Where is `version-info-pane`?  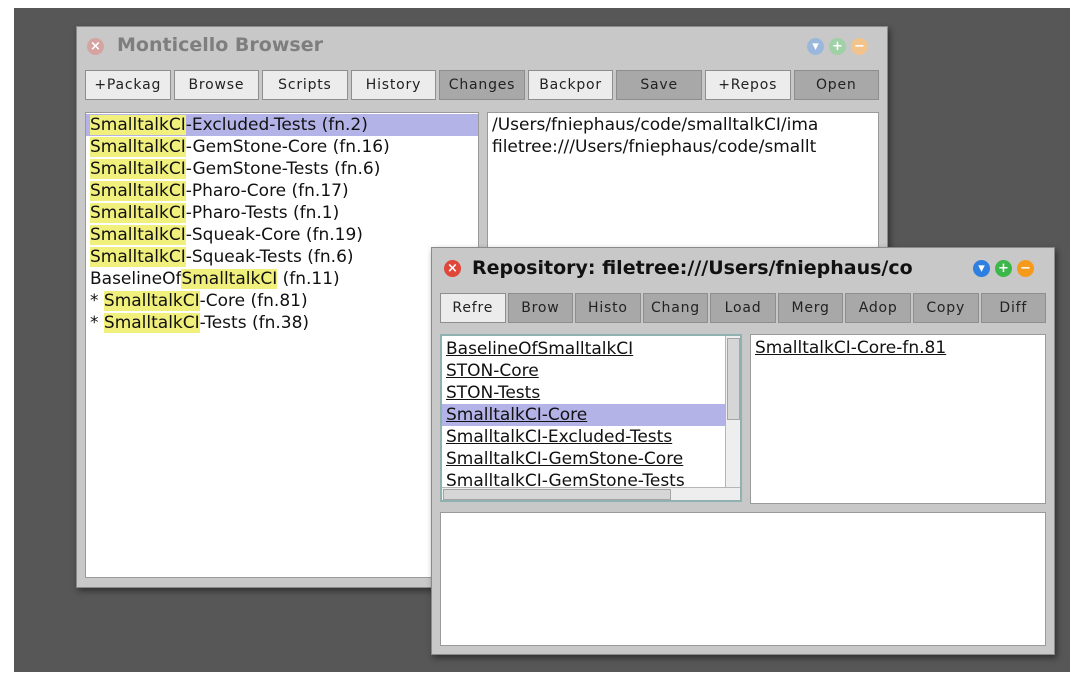
version-info-pane is located at coordinates (743, 579).